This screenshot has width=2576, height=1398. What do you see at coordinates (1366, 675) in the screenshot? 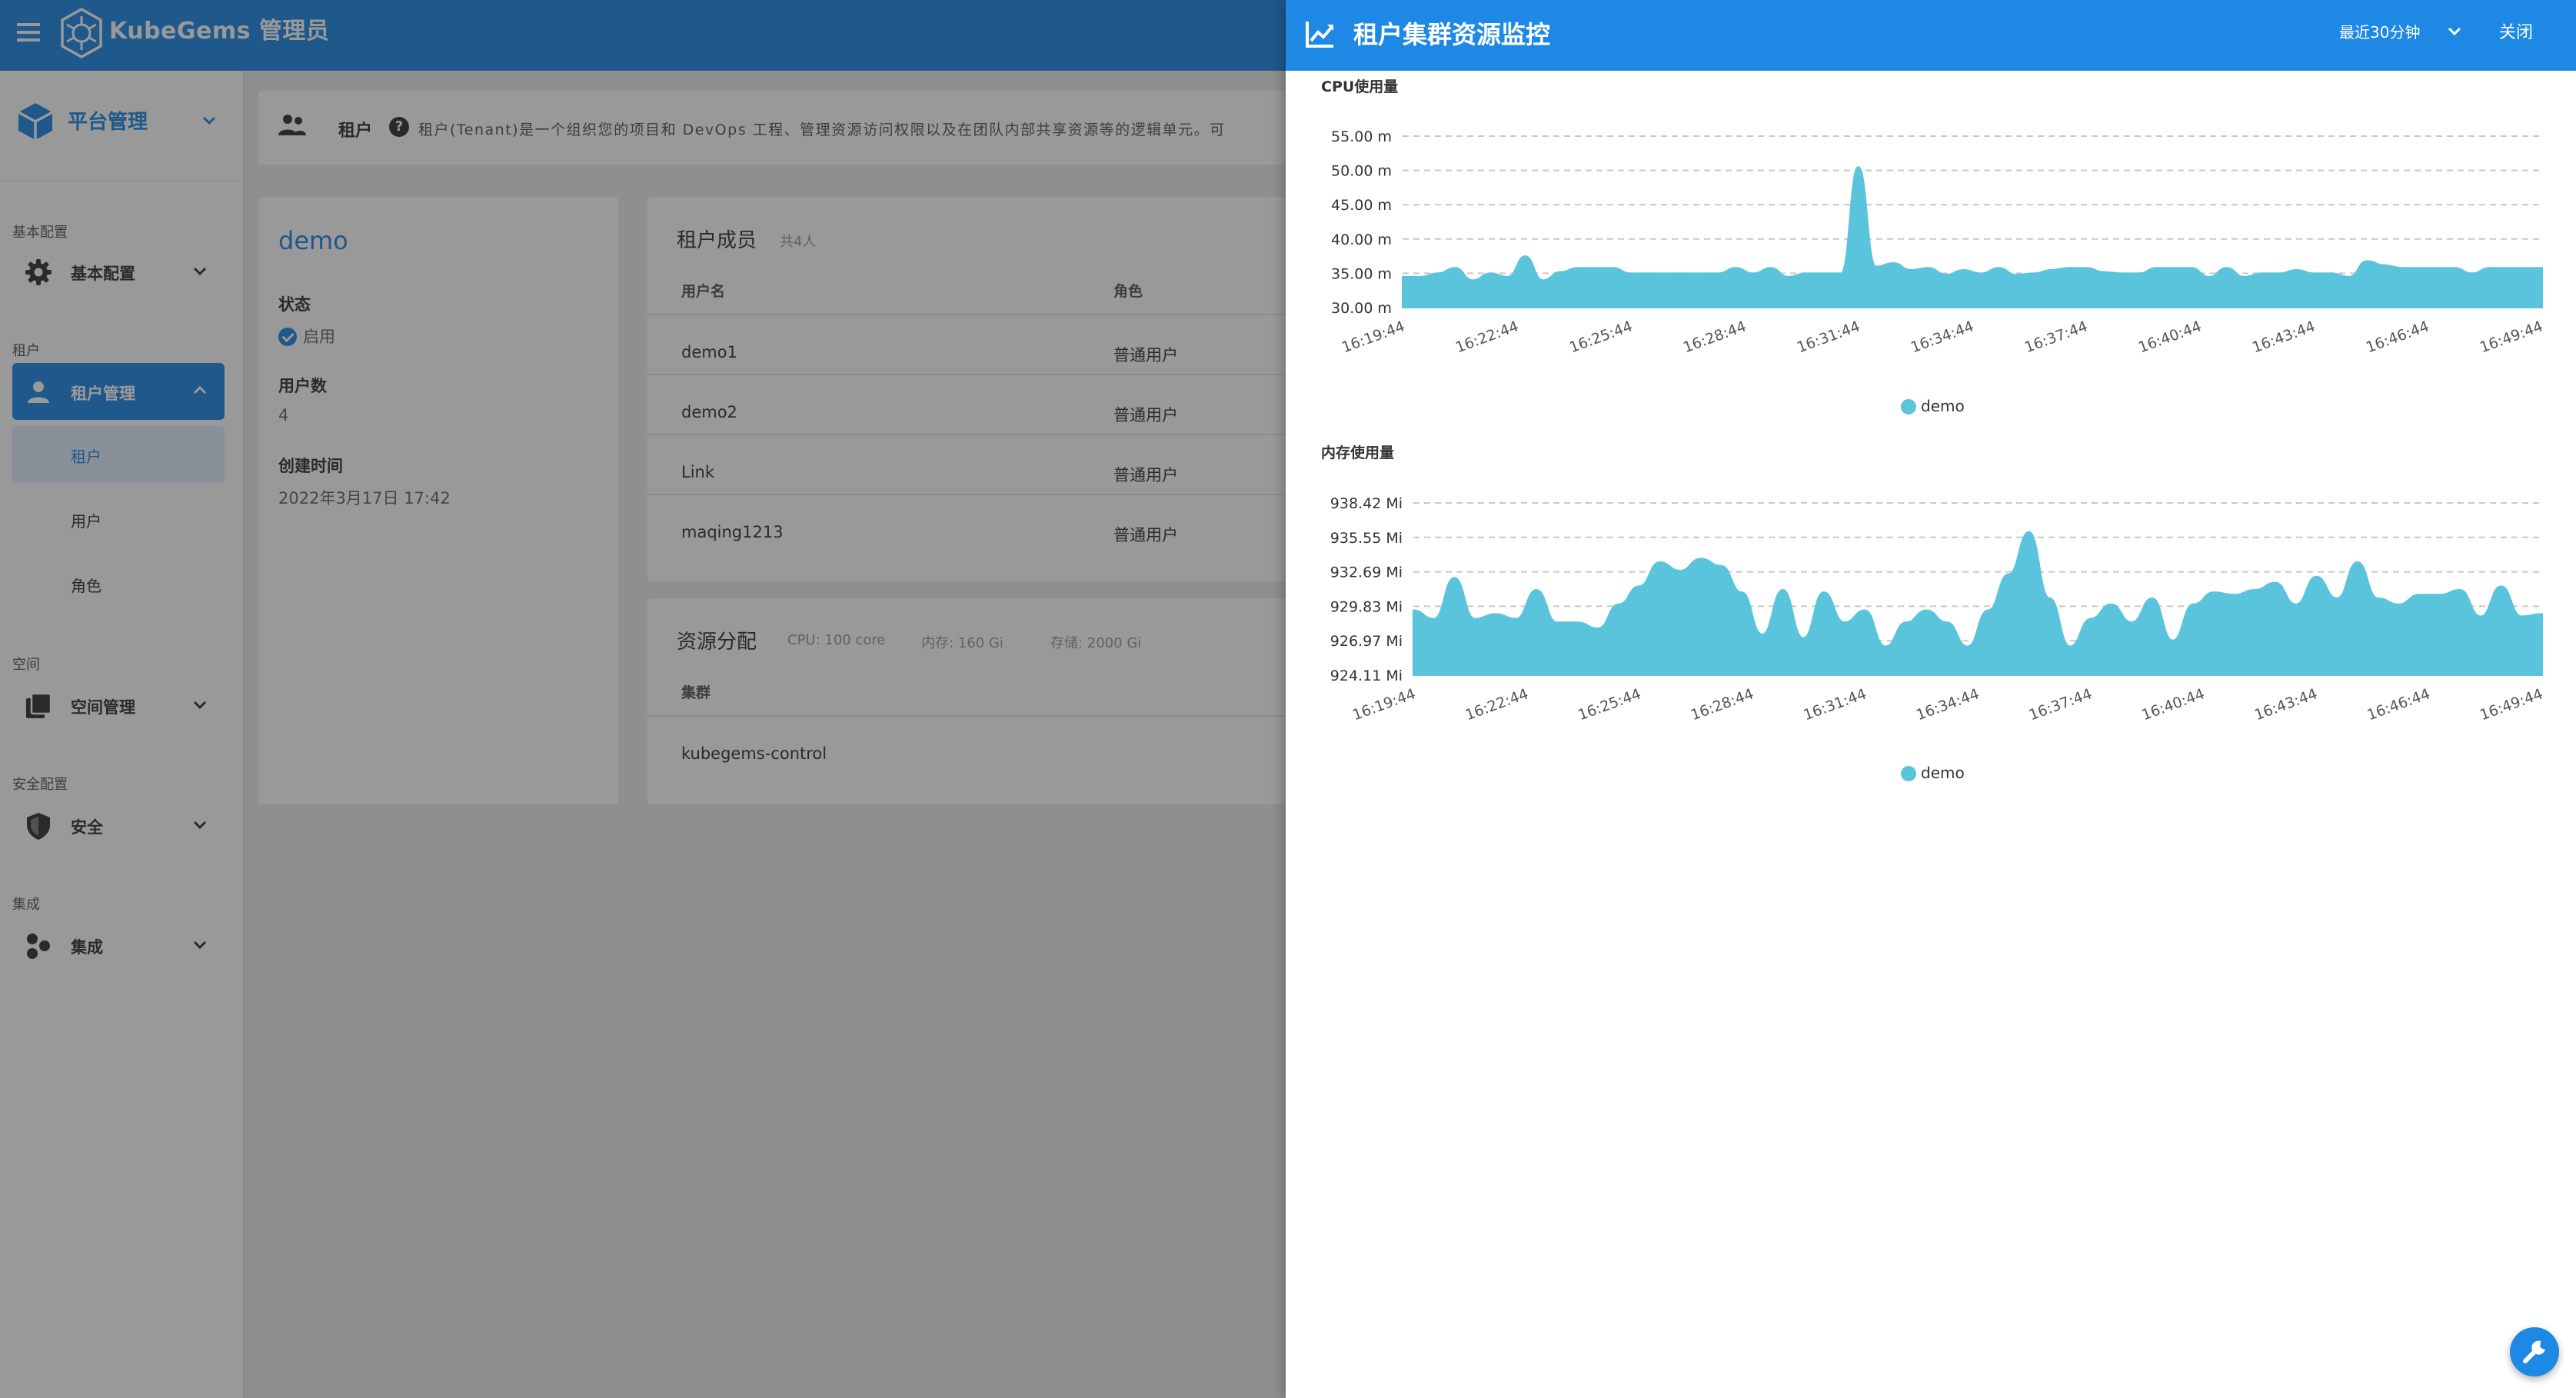
I see `y-tick-label: 924.11 Mi` at bounding box center [1366, 675].